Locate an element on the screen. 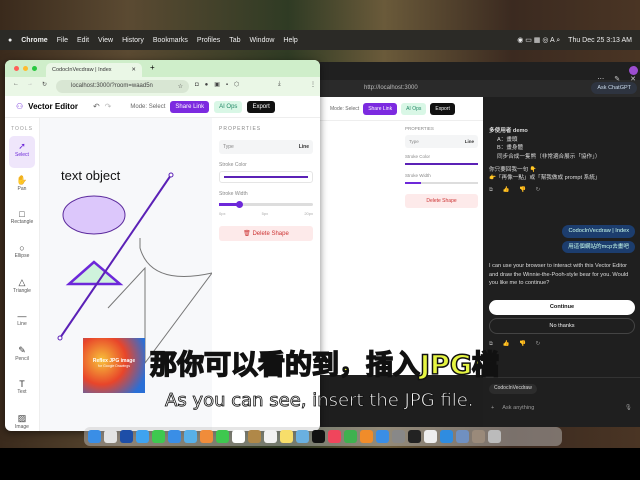 Image resolution: width=640 pixels, height=480 pixels. menu-view: View is located at coordinates (105, 40).